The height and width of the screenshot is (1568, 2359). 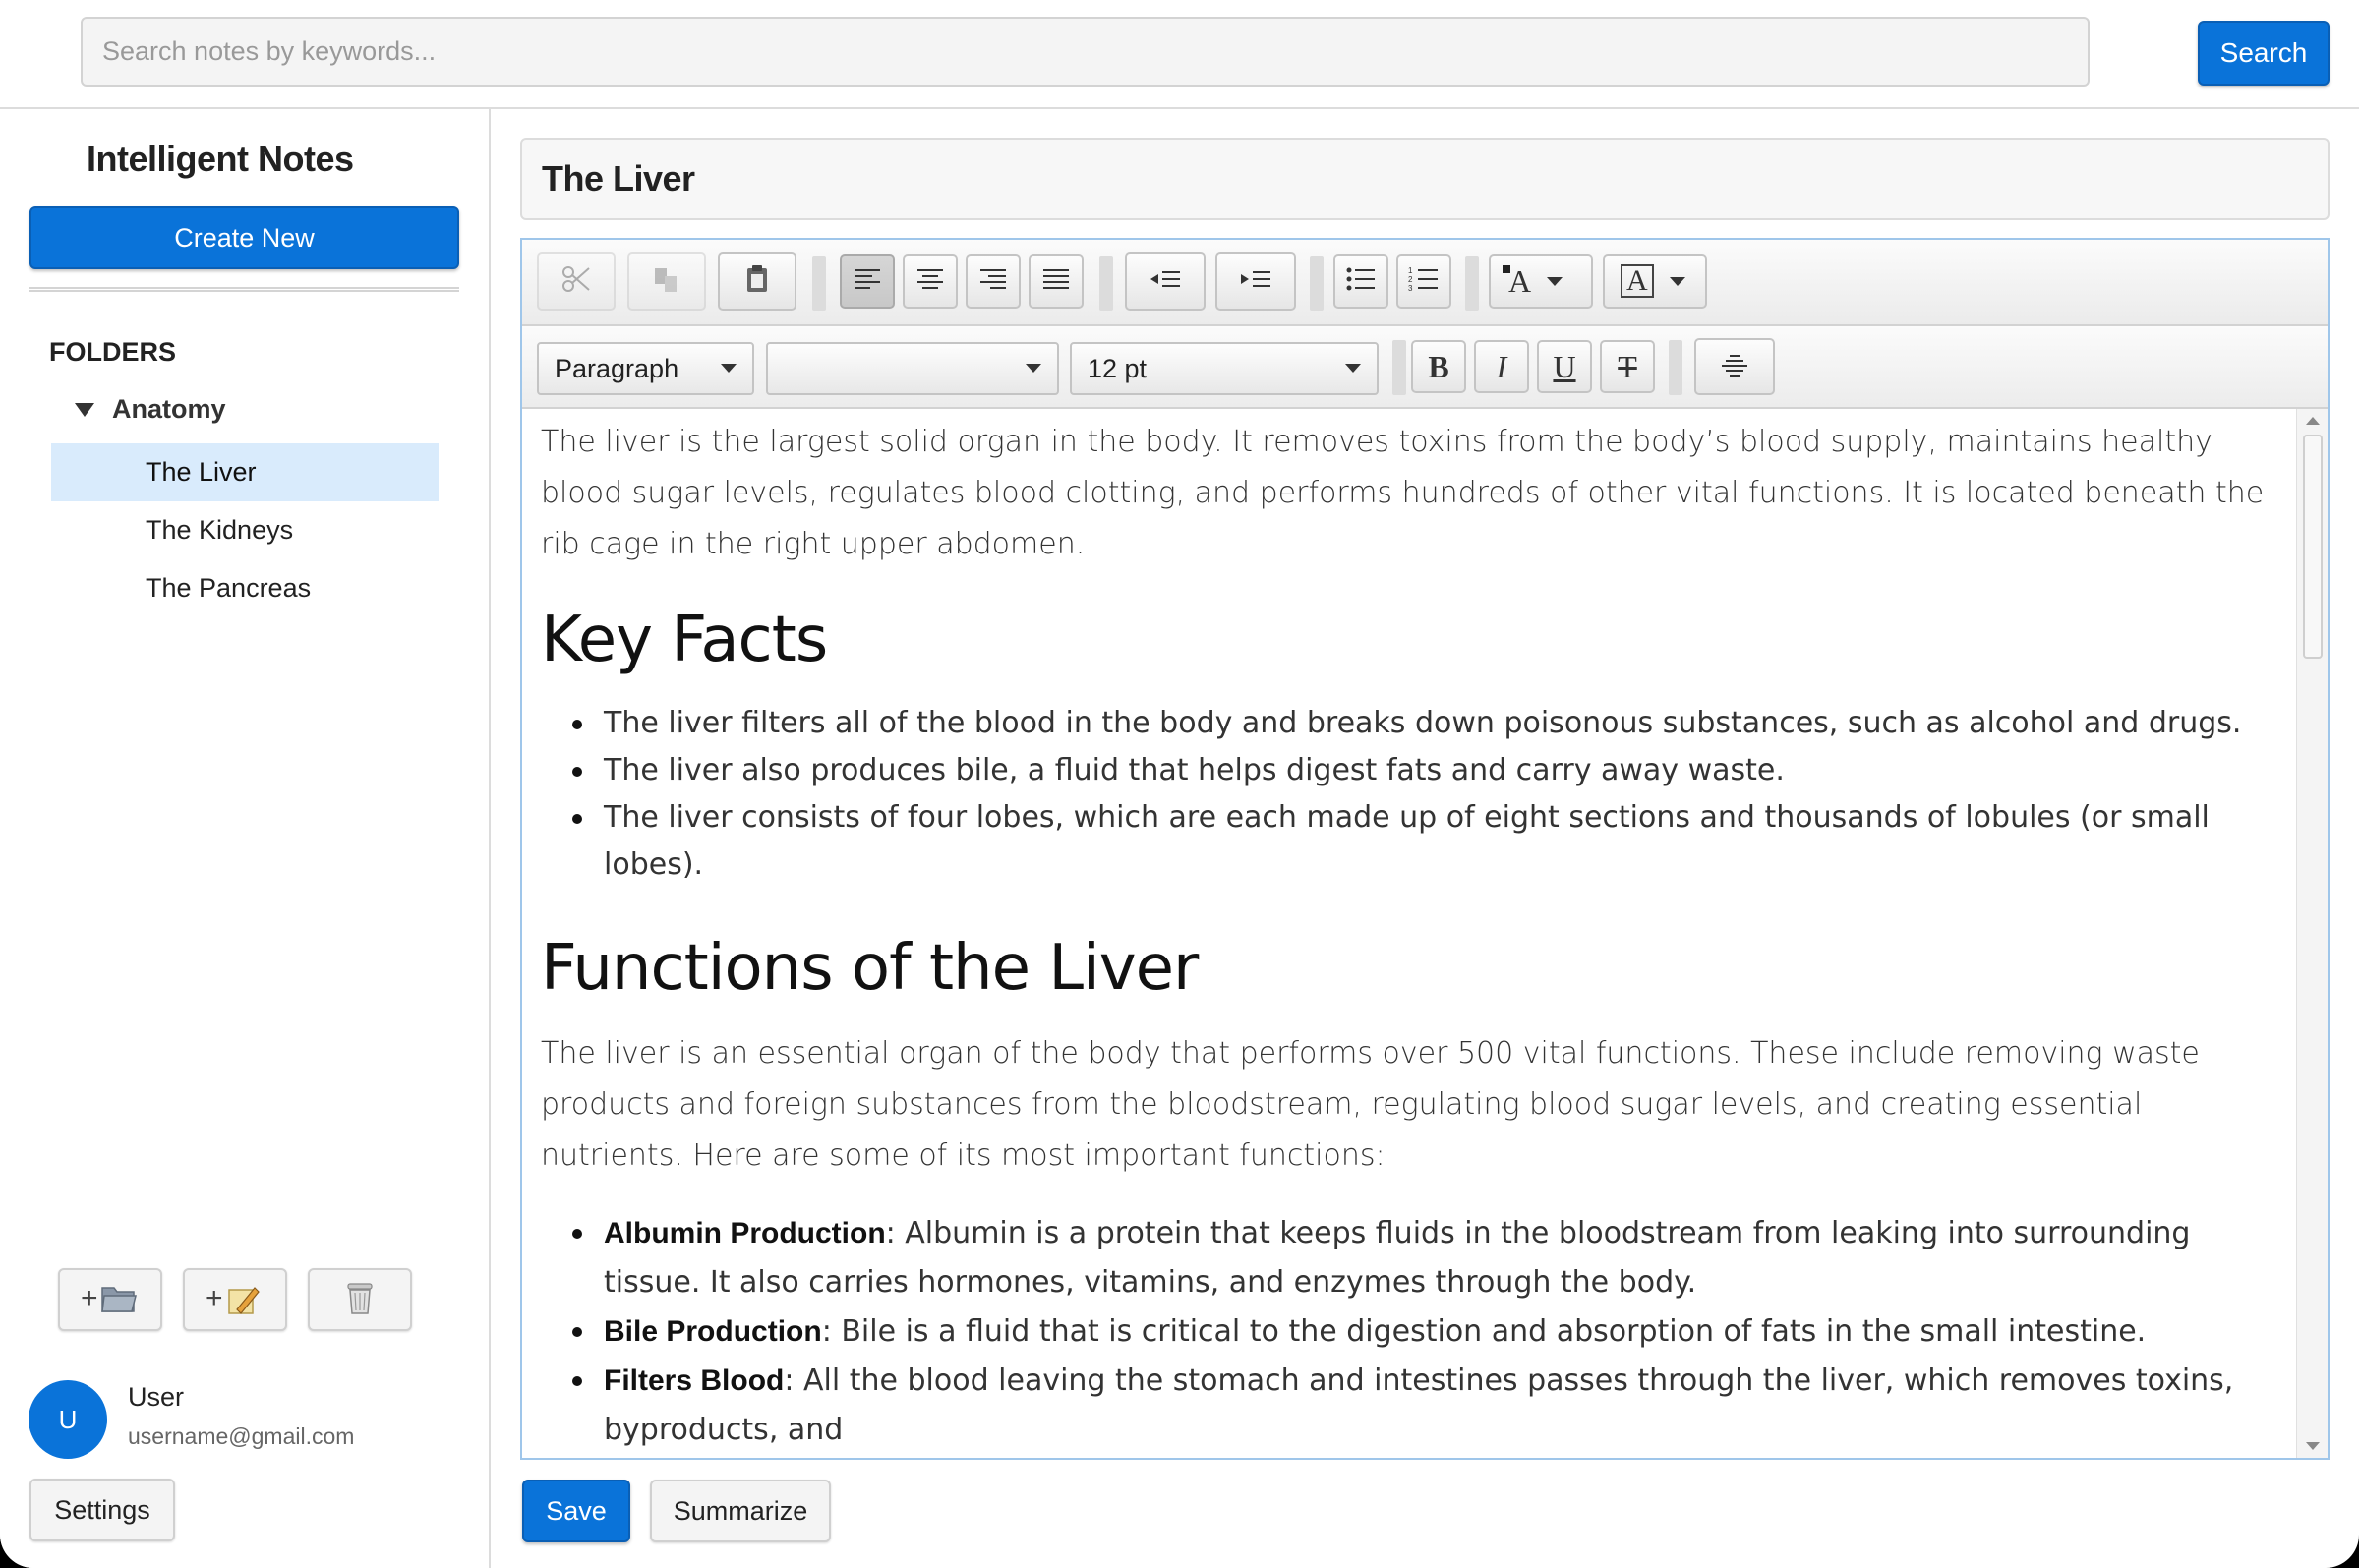 I want to click on list-item-term: Bile Production, so click(x=713, y=1332).